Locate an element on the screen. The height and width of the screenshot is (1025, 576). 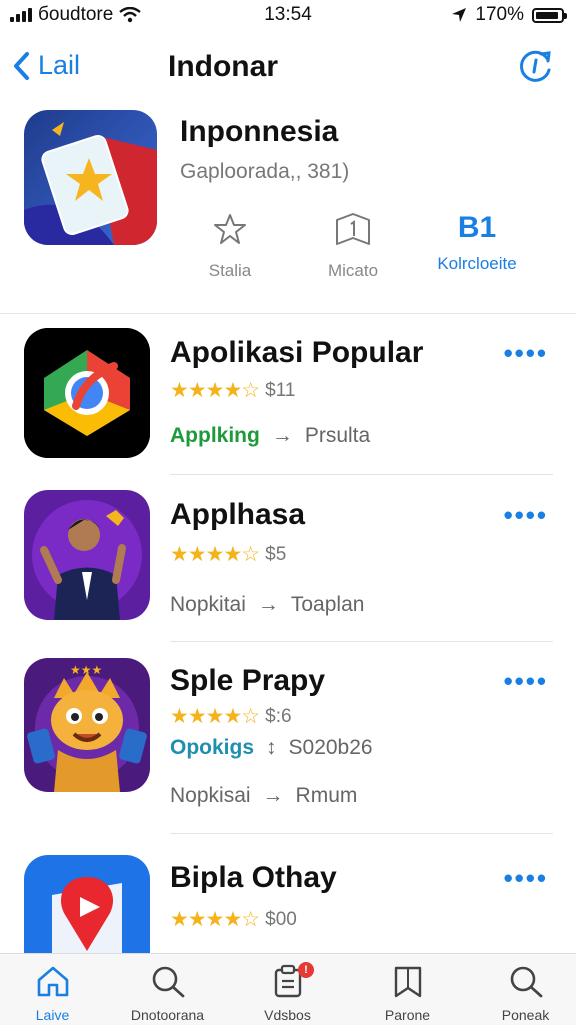
browser-icon is located at coordinates (87, 393).